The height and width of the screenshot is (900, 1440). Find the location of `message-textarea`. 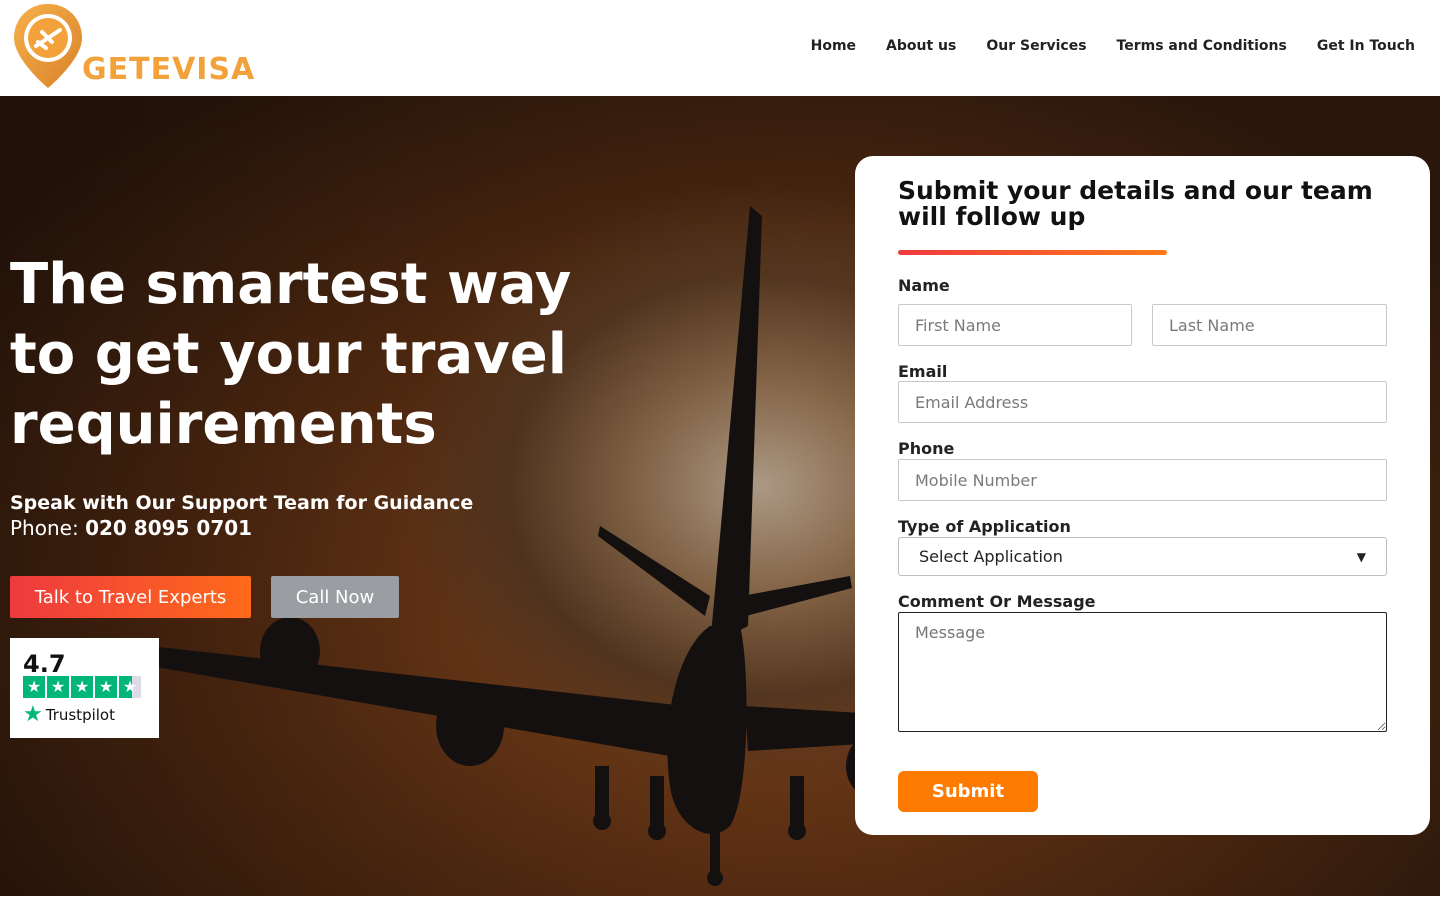

message-textarea is located at coordinates (1142, 672).